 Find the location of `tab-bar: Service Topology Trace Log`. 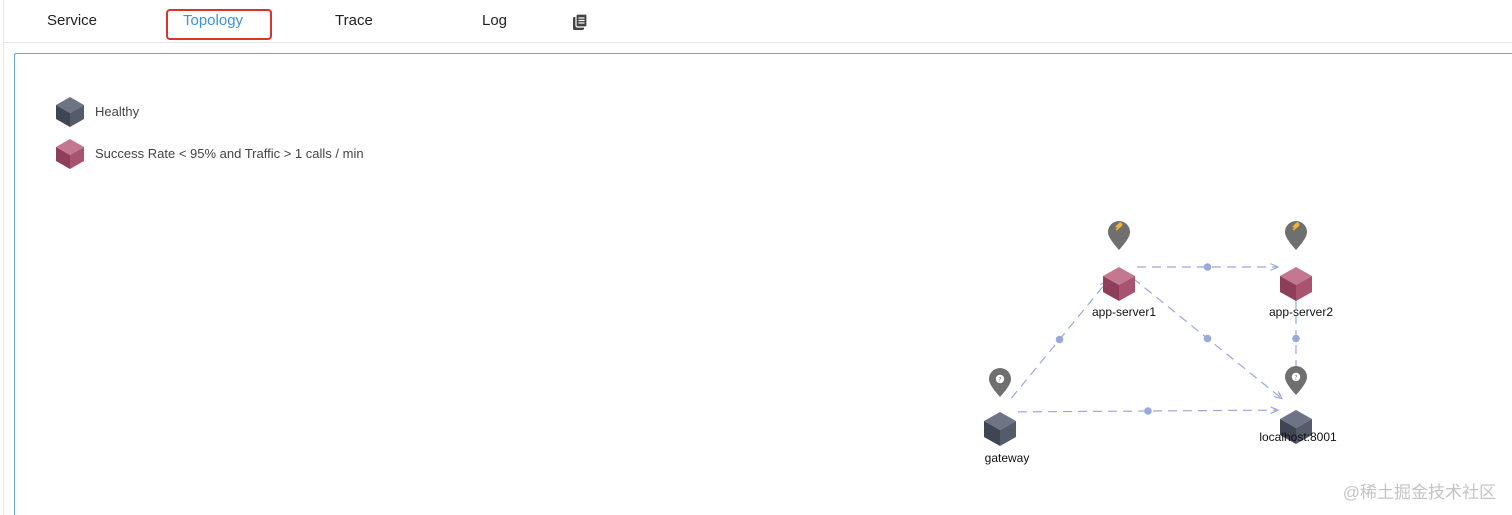

tab-bar: Service Topology Trace Log is located at coordinates (758, 21).